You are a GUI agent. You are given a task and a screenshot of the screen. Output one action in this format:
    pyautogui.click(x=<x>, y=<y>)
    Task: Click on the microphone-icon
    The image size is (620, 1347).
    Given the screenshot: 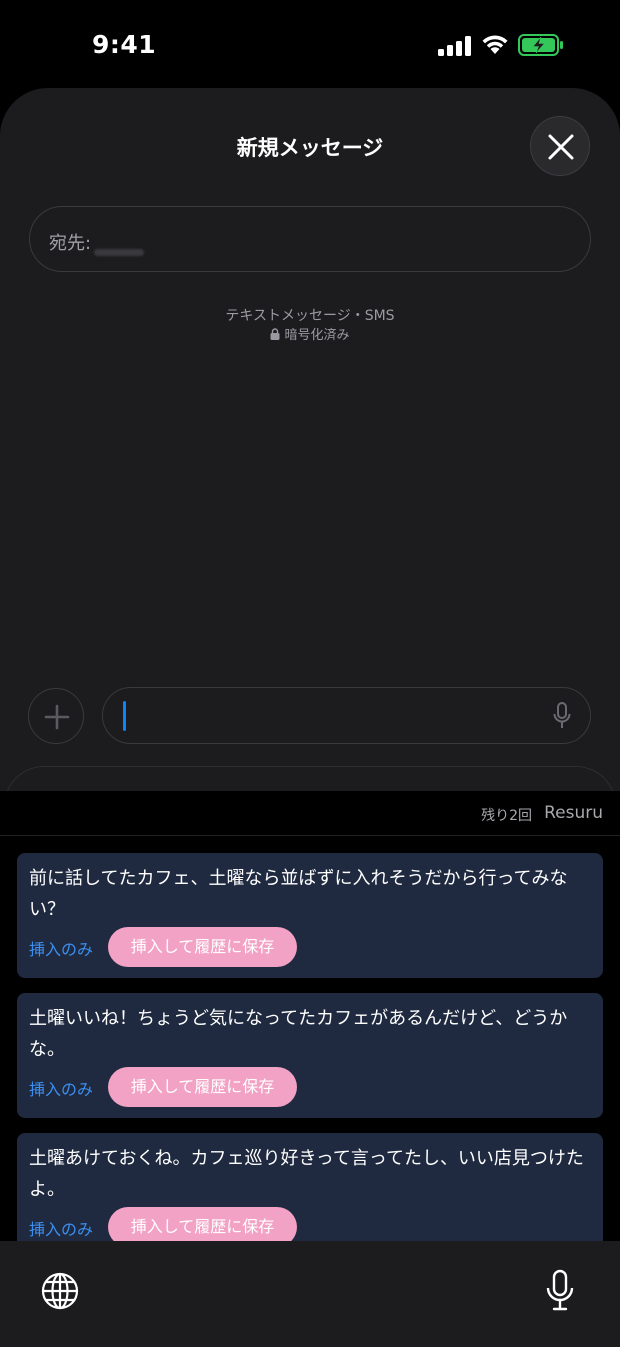 What is the action you would take?
    pyautogui.click(x=562, y=716)
    